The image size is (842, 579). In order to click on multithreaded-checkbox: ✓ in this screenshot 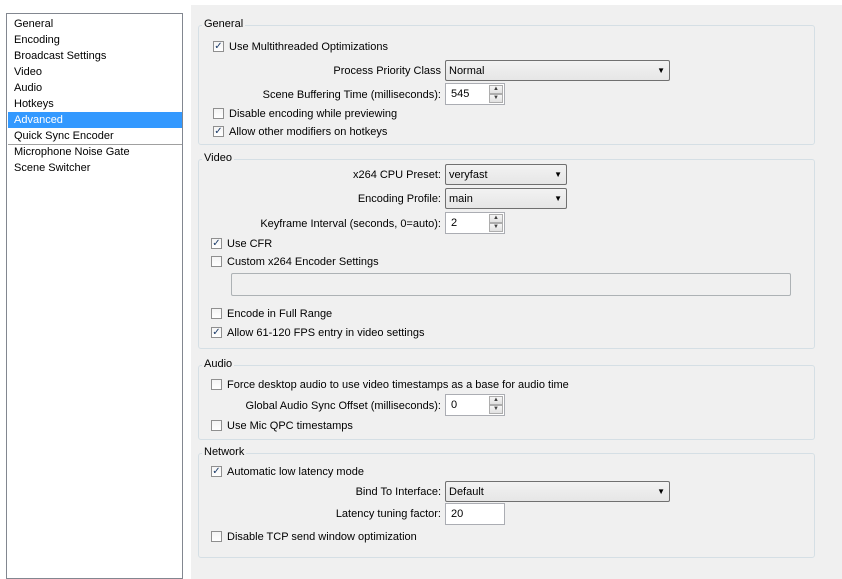, I will do `click(218, 46)`.